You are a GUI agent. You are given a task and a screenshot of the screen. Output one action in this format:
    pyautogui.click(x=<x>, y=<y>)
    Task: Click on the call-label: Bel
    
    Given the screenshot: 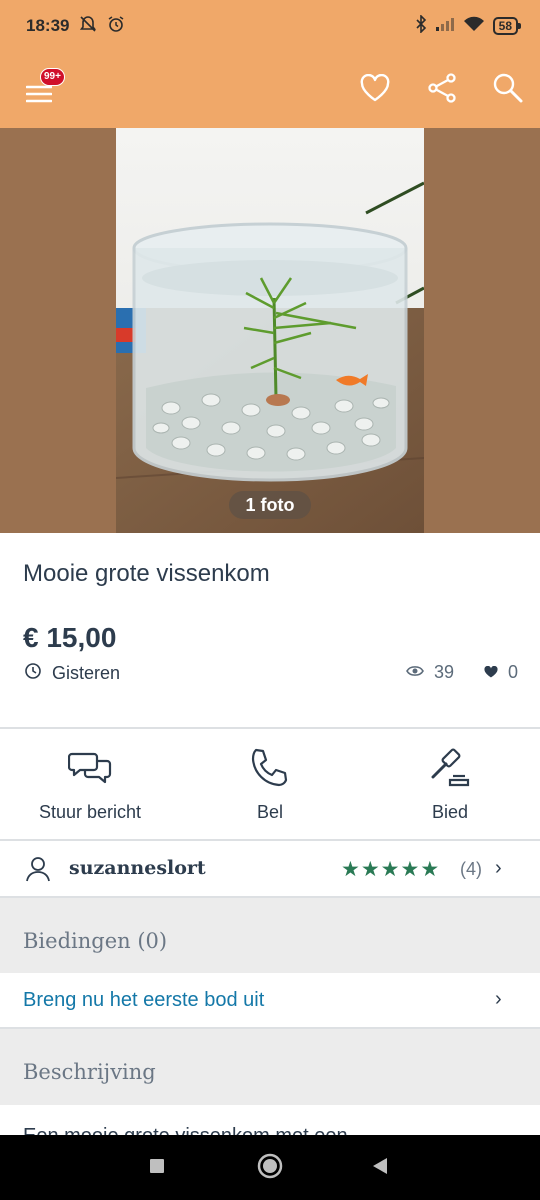 What is the action you would take?
    pyautogui.click(x=269, y=812)
    